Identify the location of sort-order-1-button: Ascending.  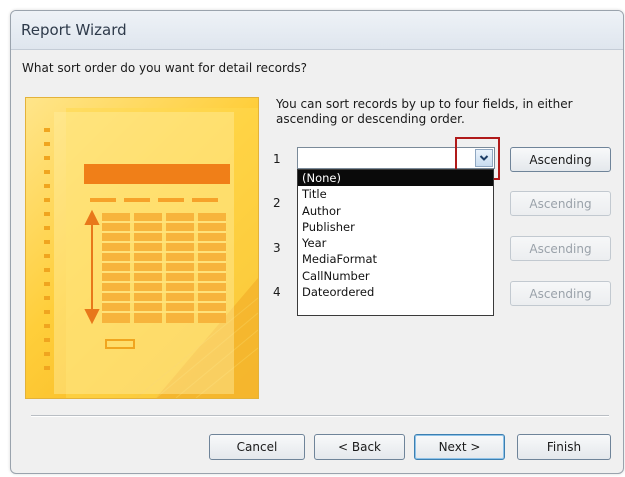
(560, 159).